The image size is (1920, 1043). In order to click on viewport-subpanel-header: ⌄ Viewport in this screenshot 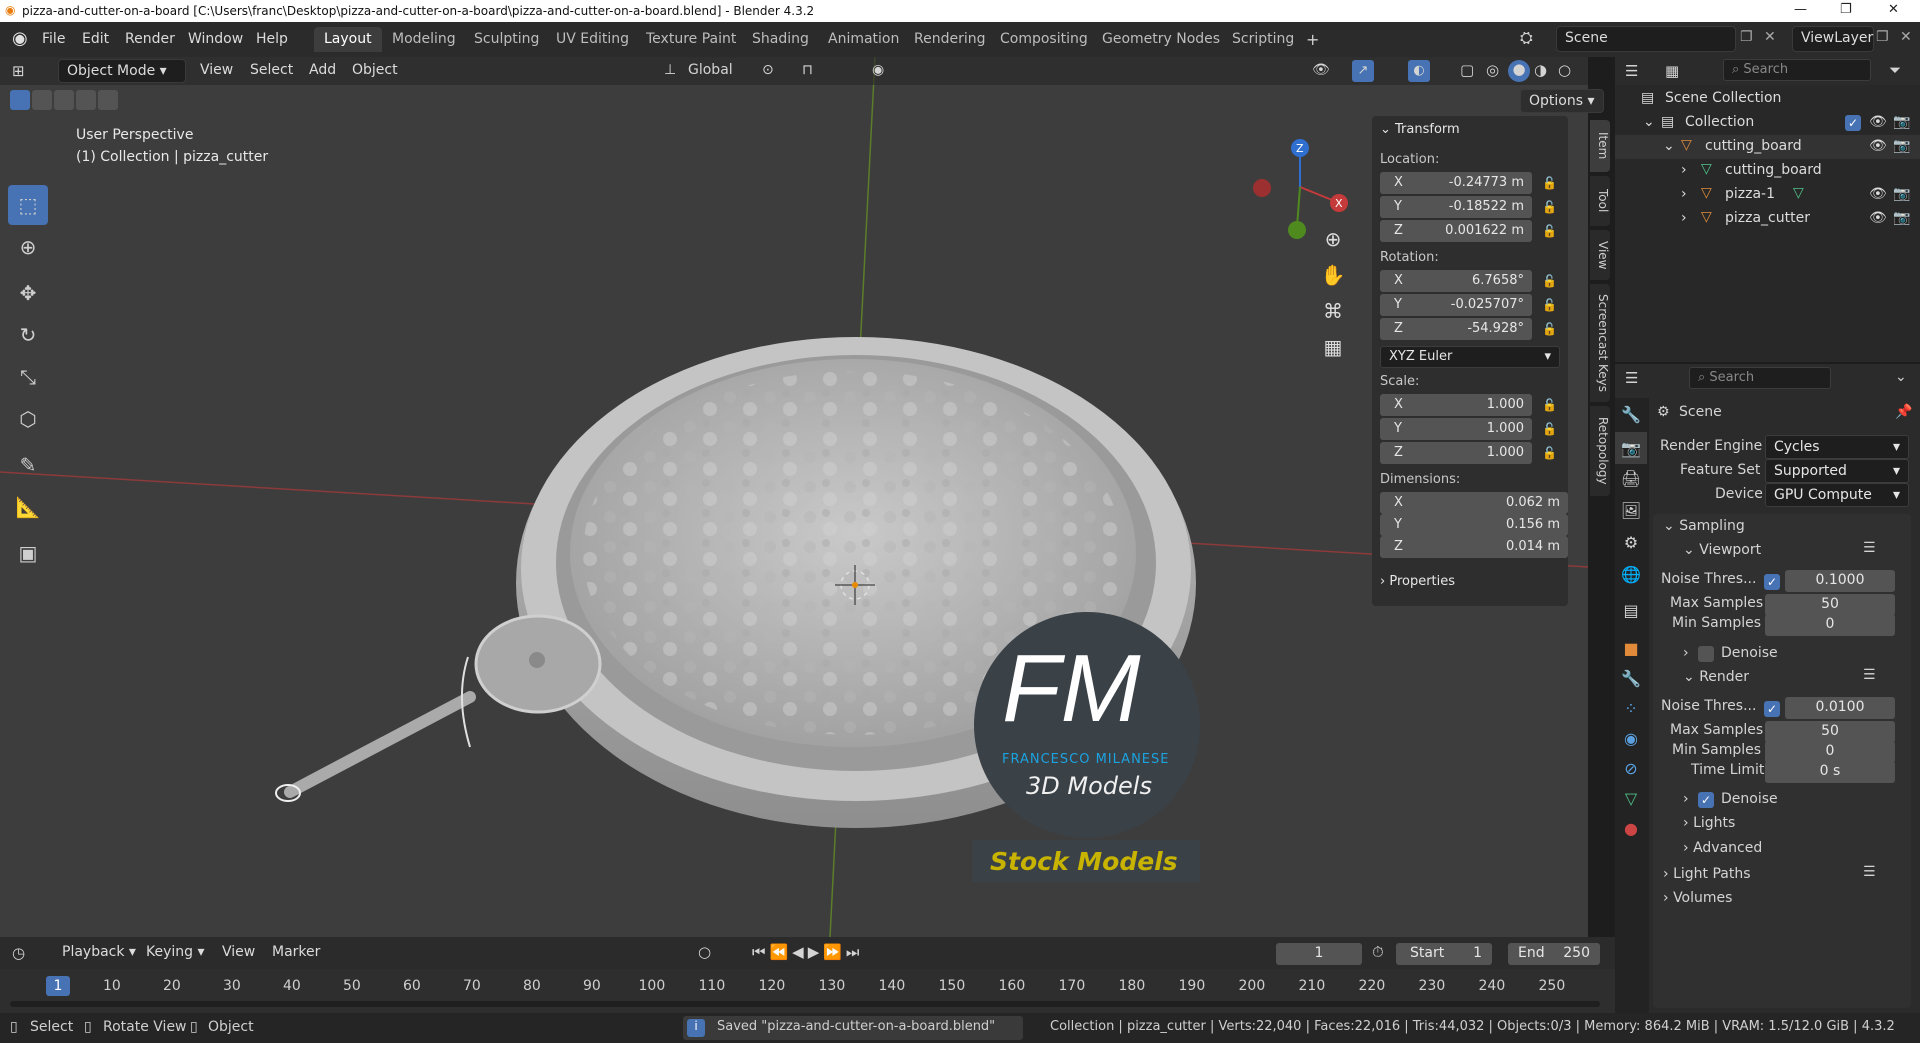, I will do `click(1722, 550)`.